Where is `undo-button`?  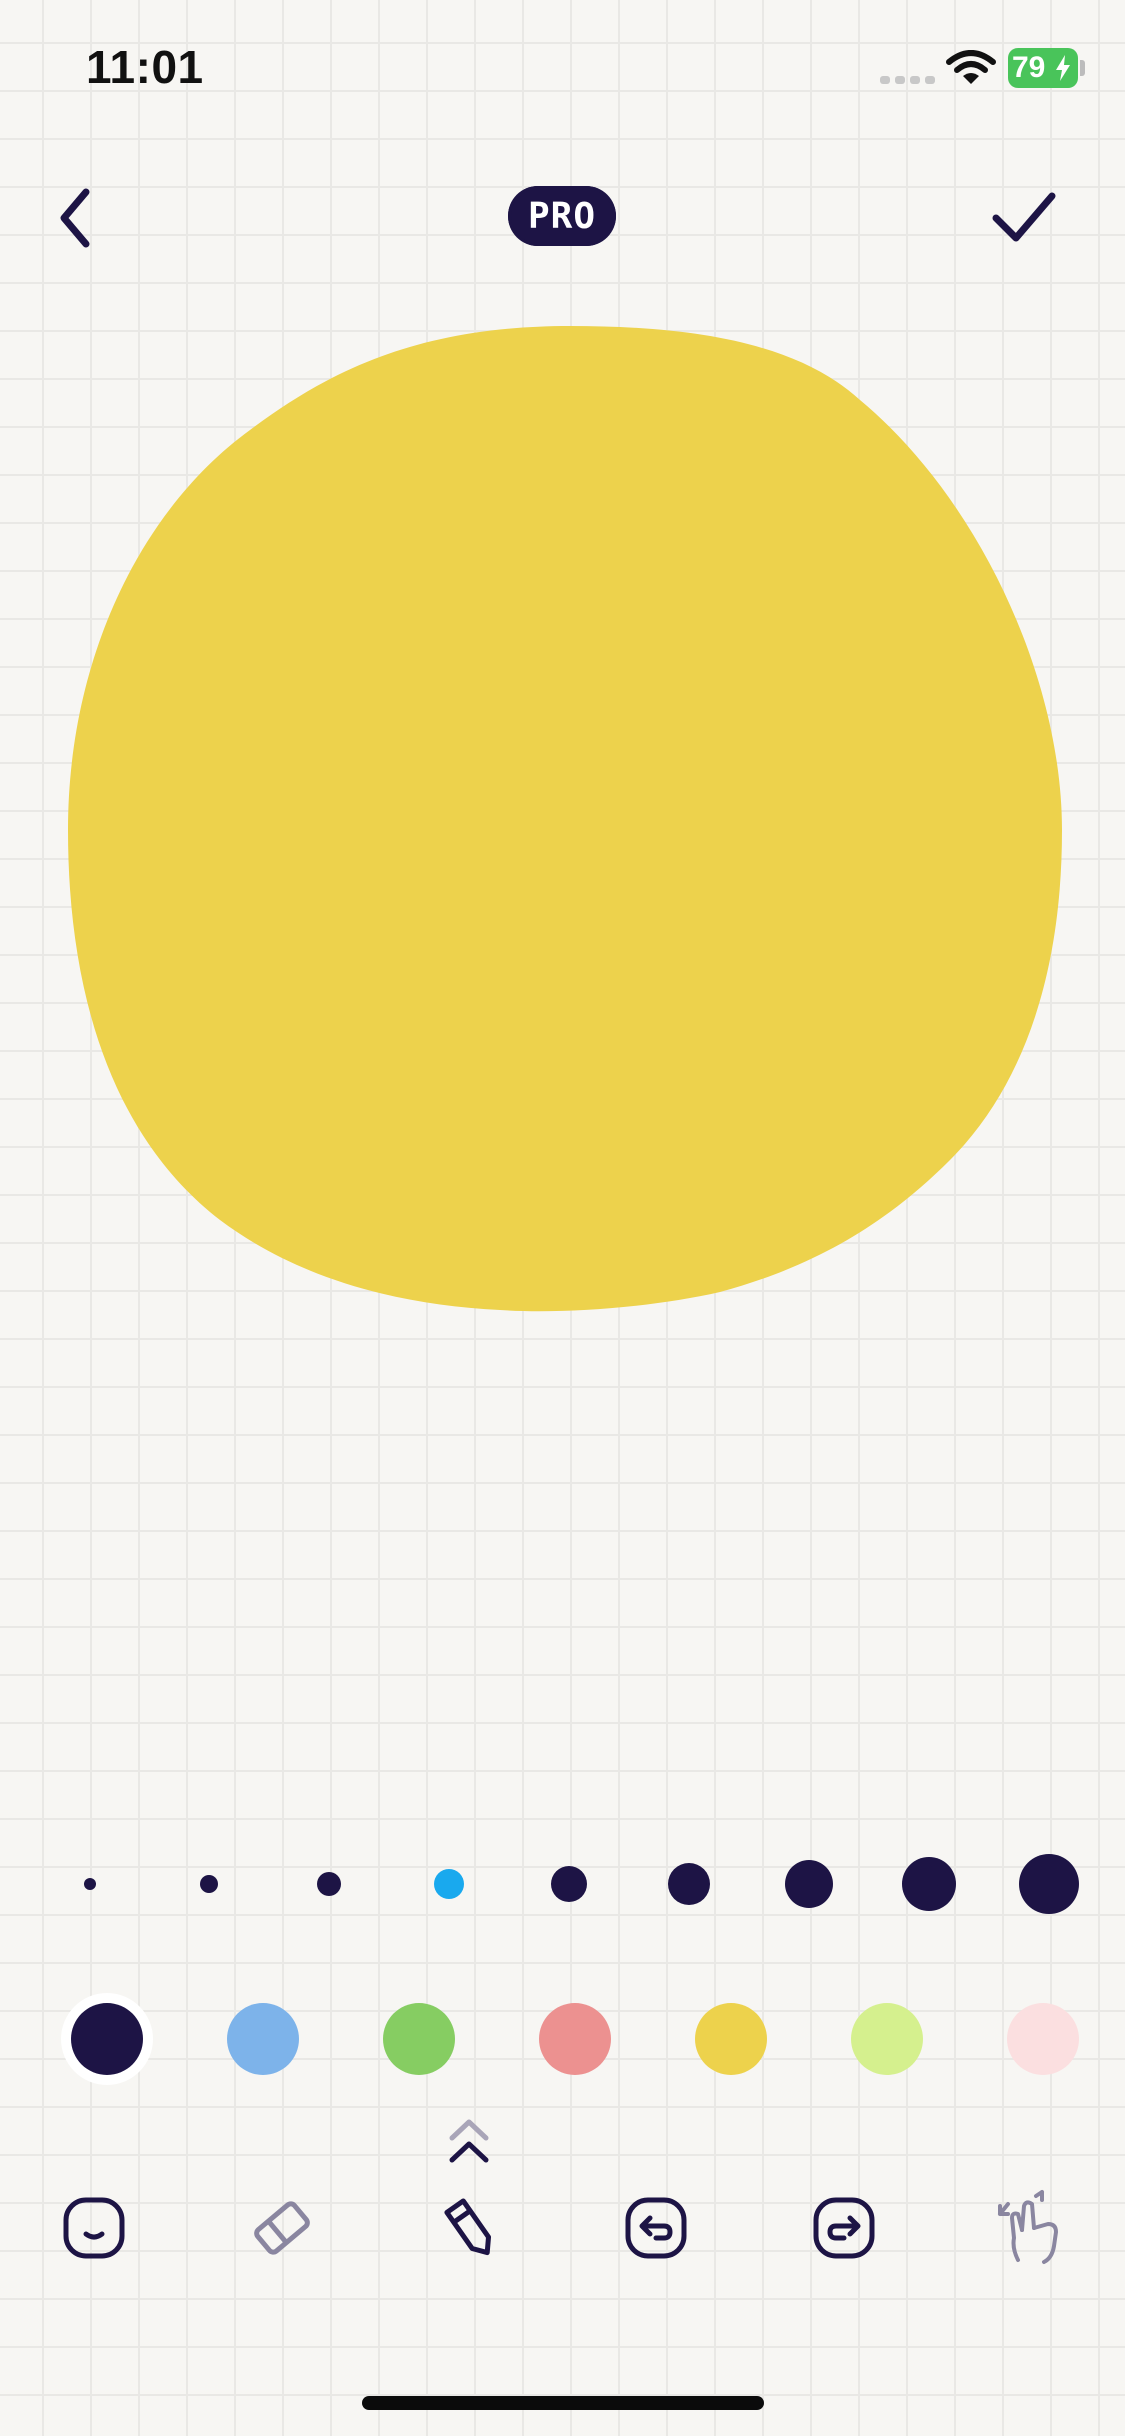 undo-button is located at coordinates (656, 2228).